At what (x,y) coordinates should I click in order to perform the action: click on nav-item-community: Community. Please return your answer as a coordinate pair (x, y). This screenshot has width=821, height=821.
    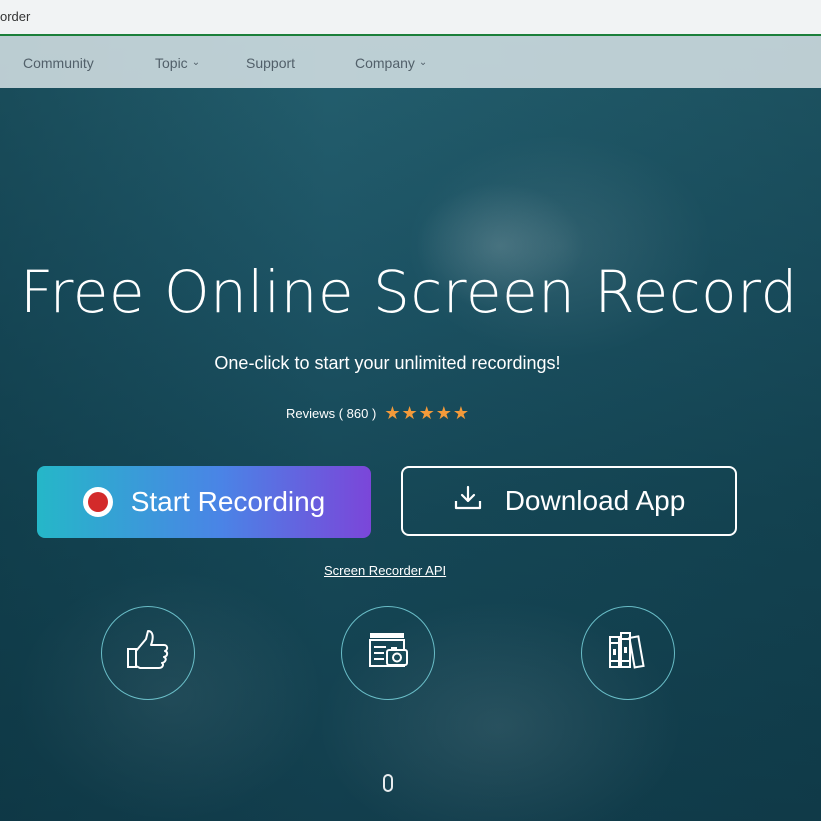
    Looking at the image, I should click on (58, 63).